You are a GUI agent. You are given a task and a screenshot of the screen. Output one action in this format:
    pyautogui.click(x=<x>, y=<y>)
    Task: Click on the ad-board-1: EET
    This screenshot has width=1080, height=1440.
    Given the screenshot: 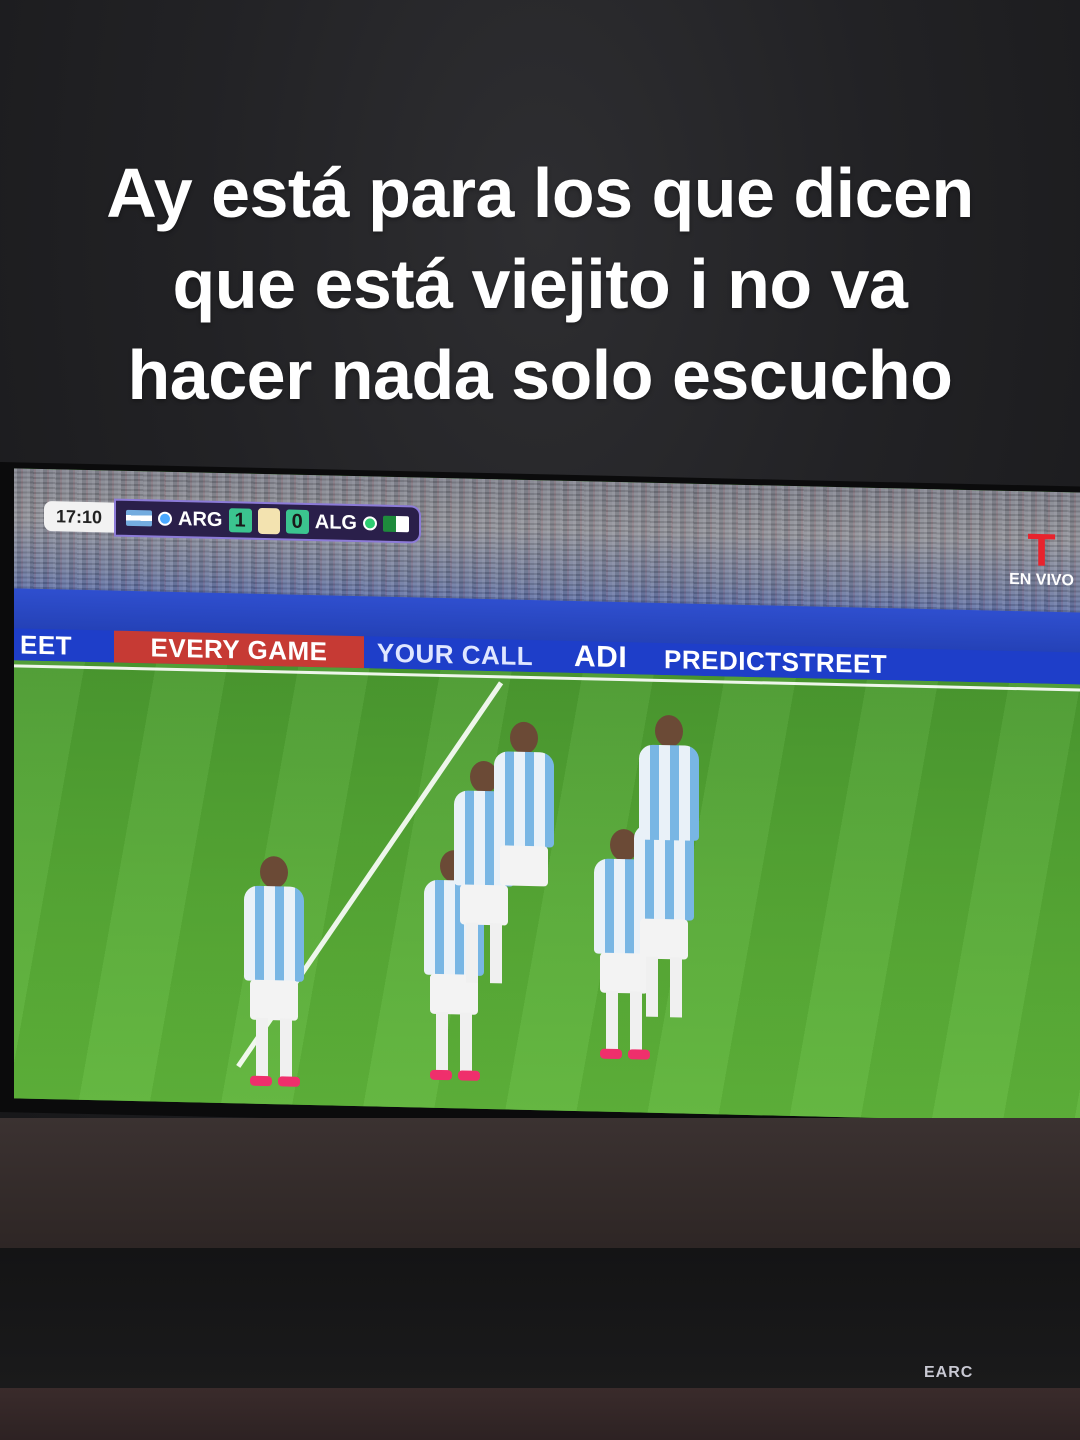 What is the action you would take?
    pyautogui.click(x=46, y=644)
    